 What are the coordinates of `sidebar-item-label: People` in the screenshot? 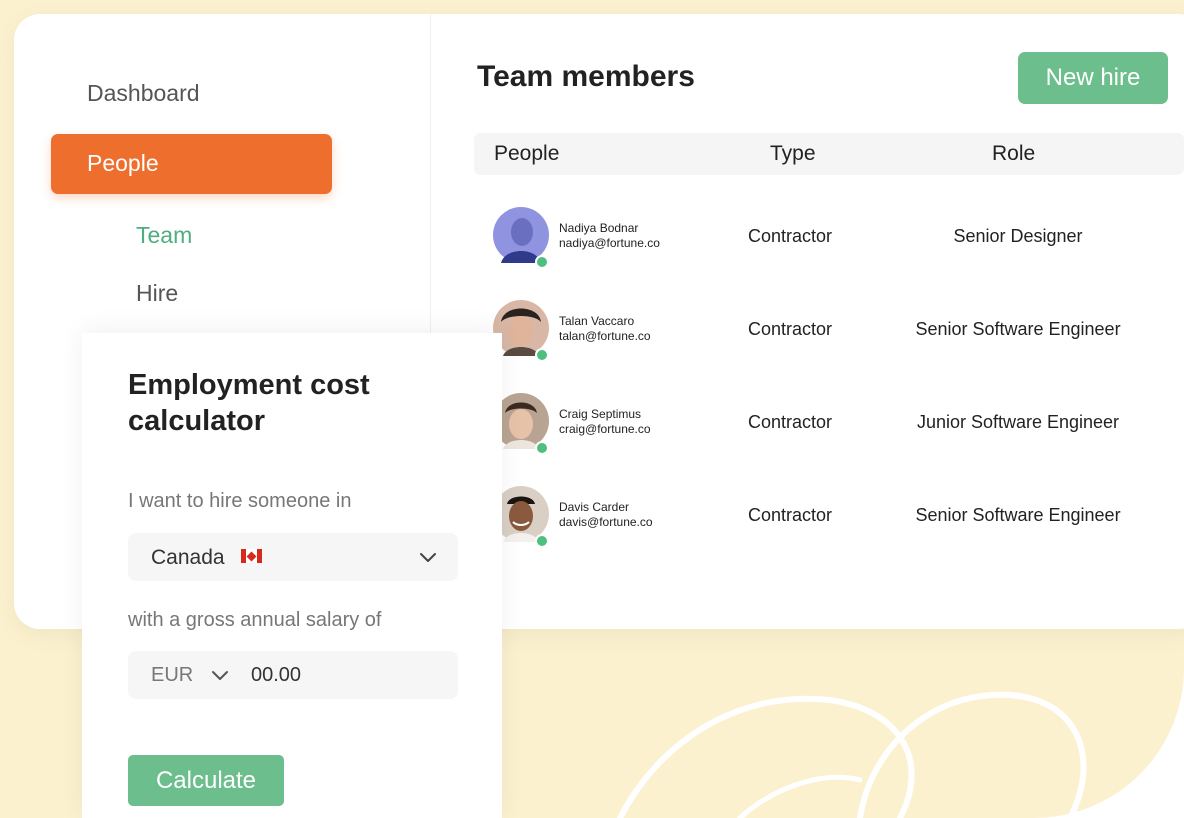 It's located at (123, 163).